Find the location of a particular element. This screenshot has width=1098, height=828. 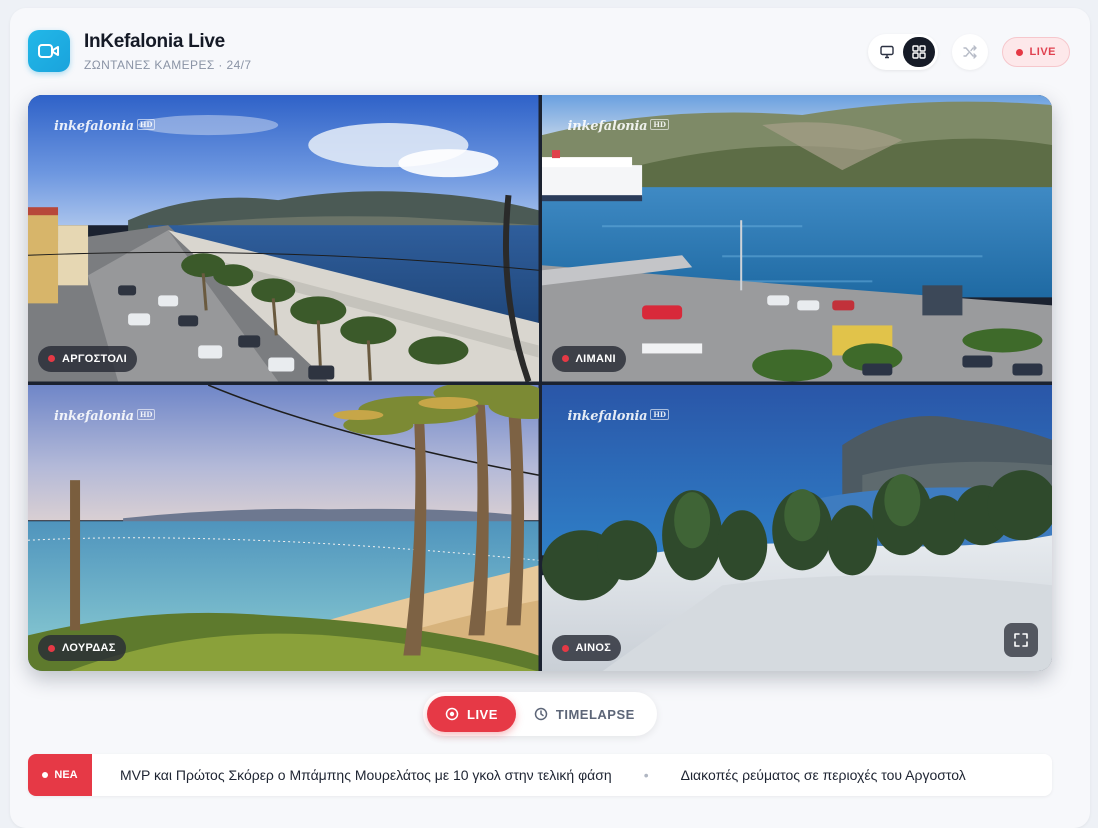

live-mode-label: LIVE is located at coordinates (482, 714).